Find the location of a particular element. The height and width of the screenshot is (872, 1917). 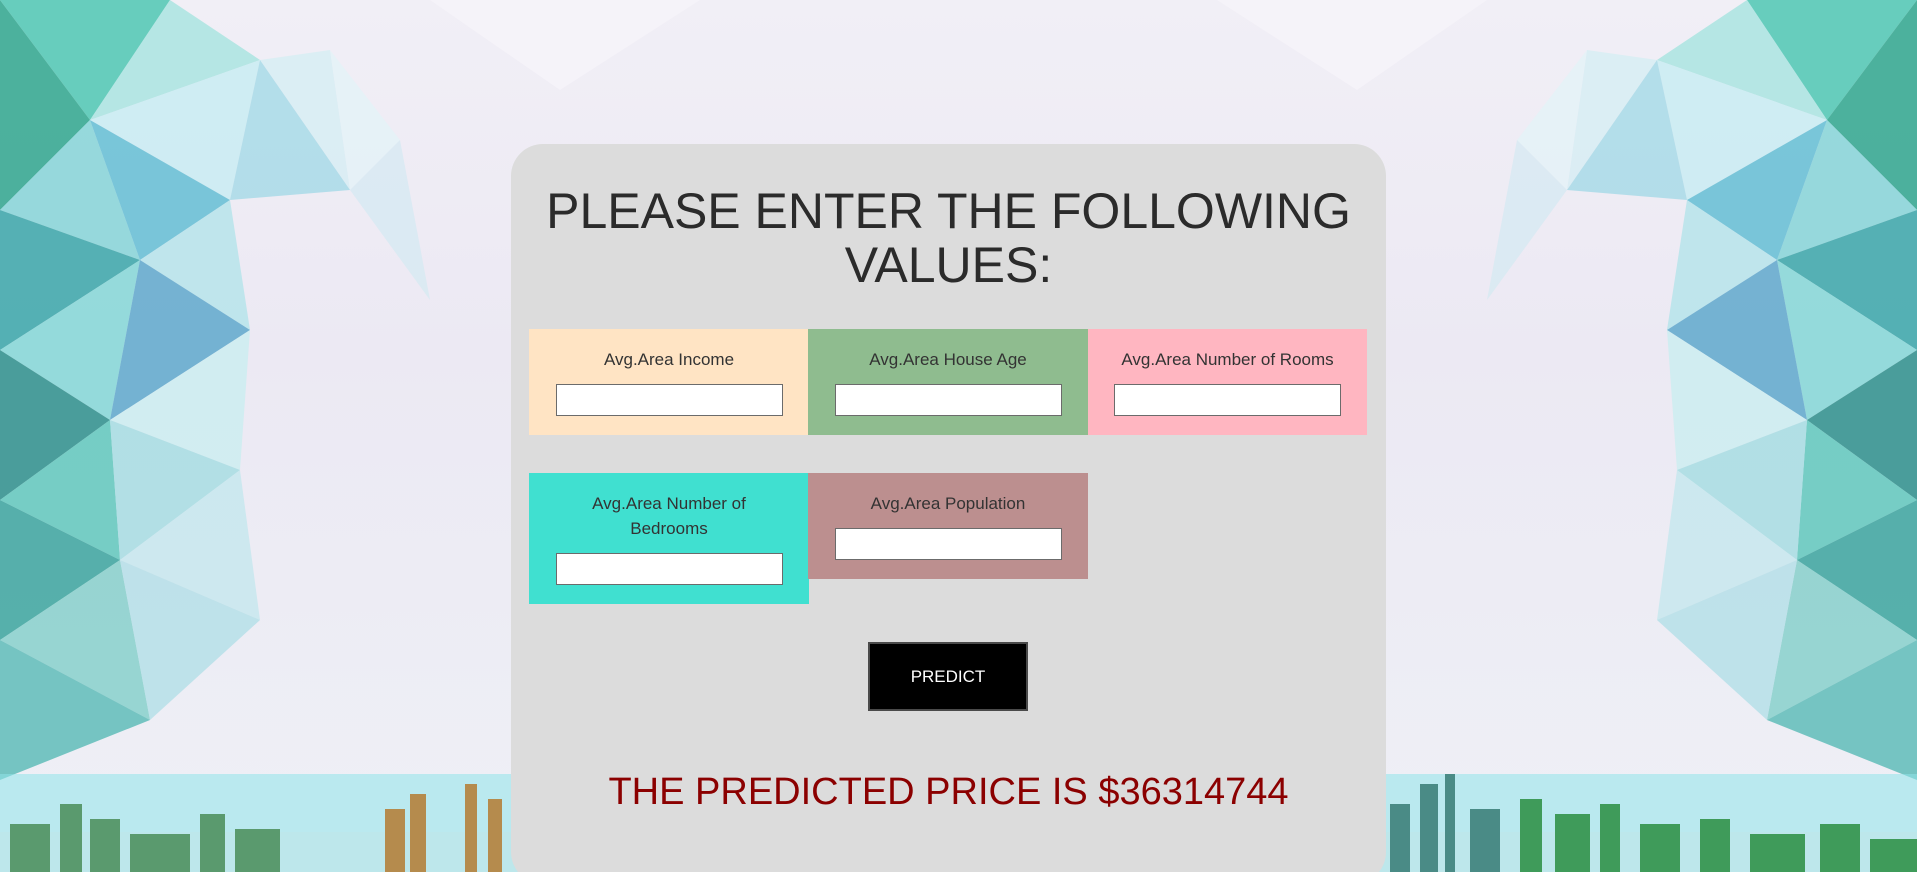

avg-area-house-age-input is located at coordinates (948, 400).